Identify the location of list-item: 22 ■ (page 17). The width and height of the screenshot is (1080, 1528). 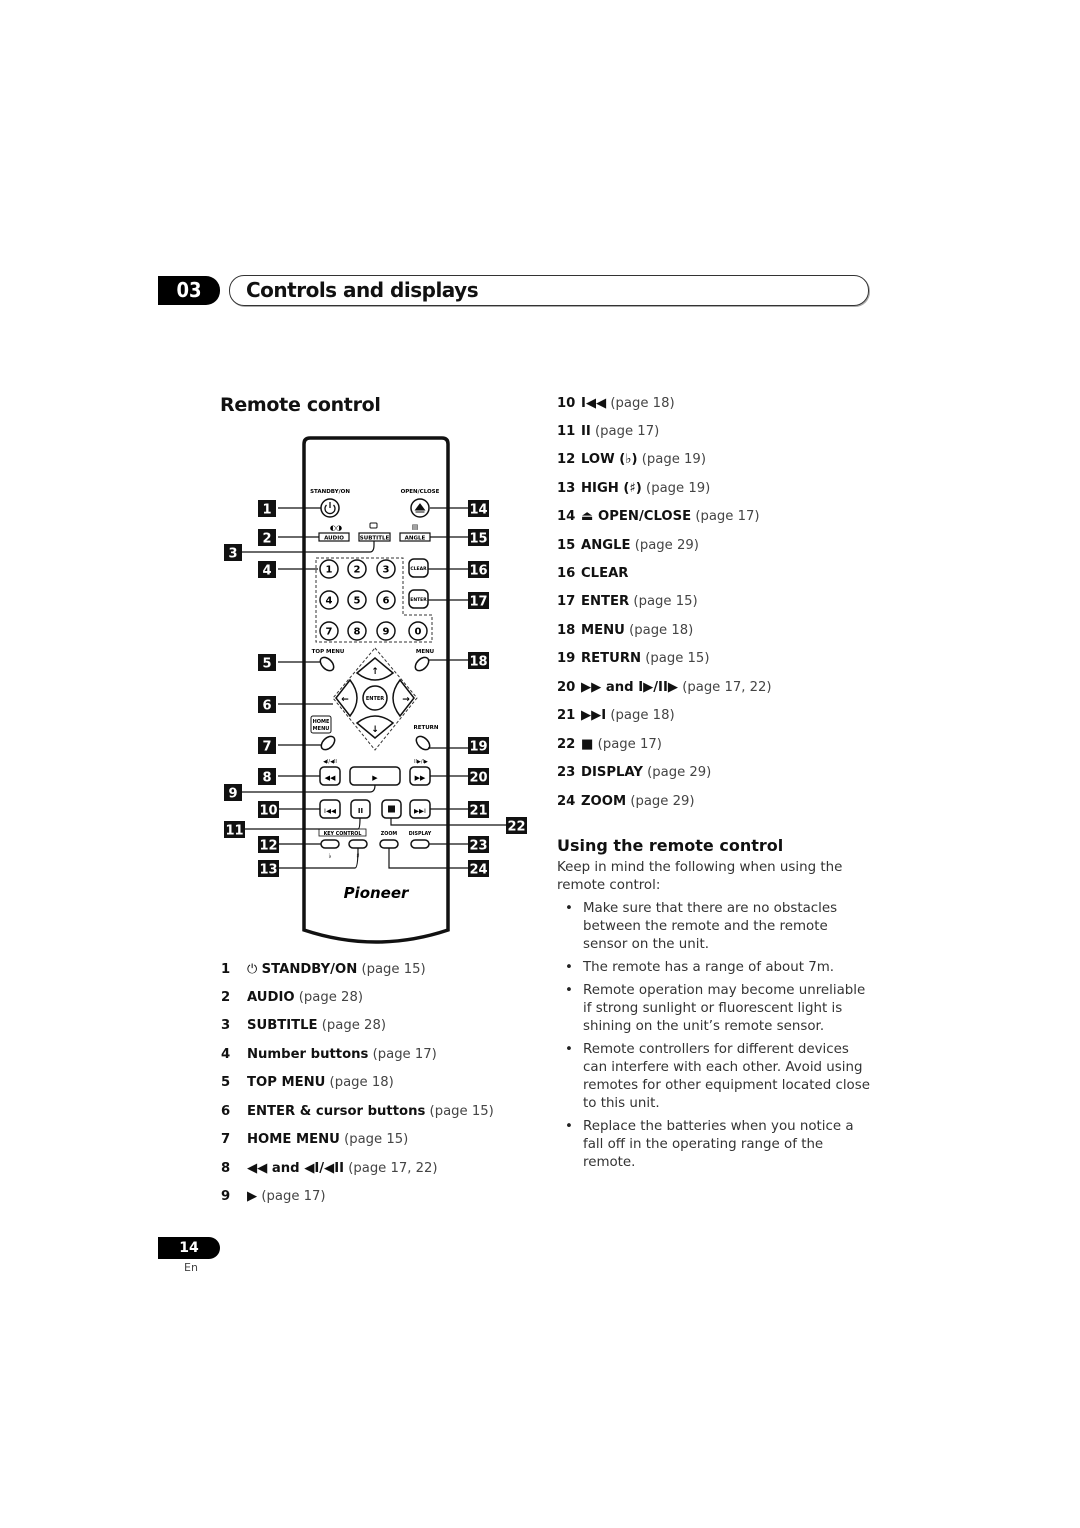
(609, 744).